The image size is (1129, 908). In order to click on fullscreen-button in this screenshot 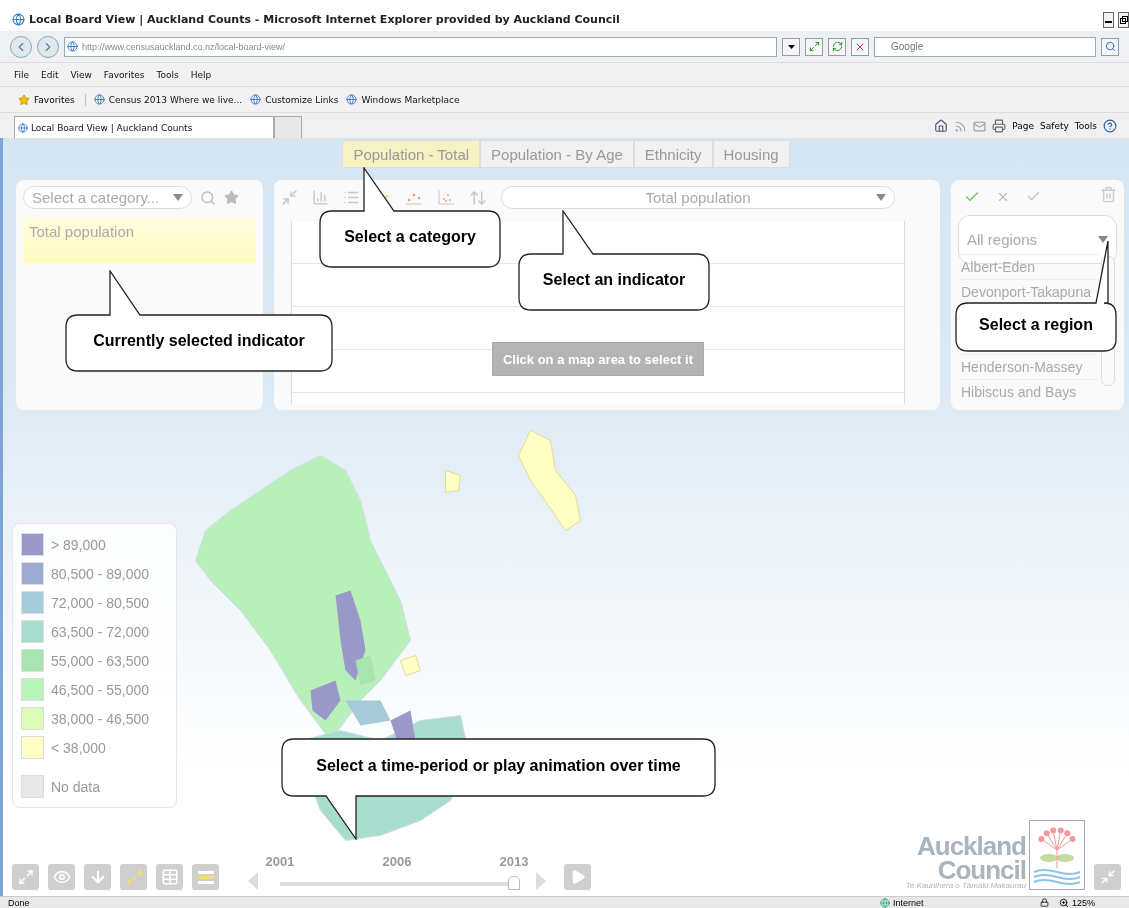, I will do `click(25, 877)`.